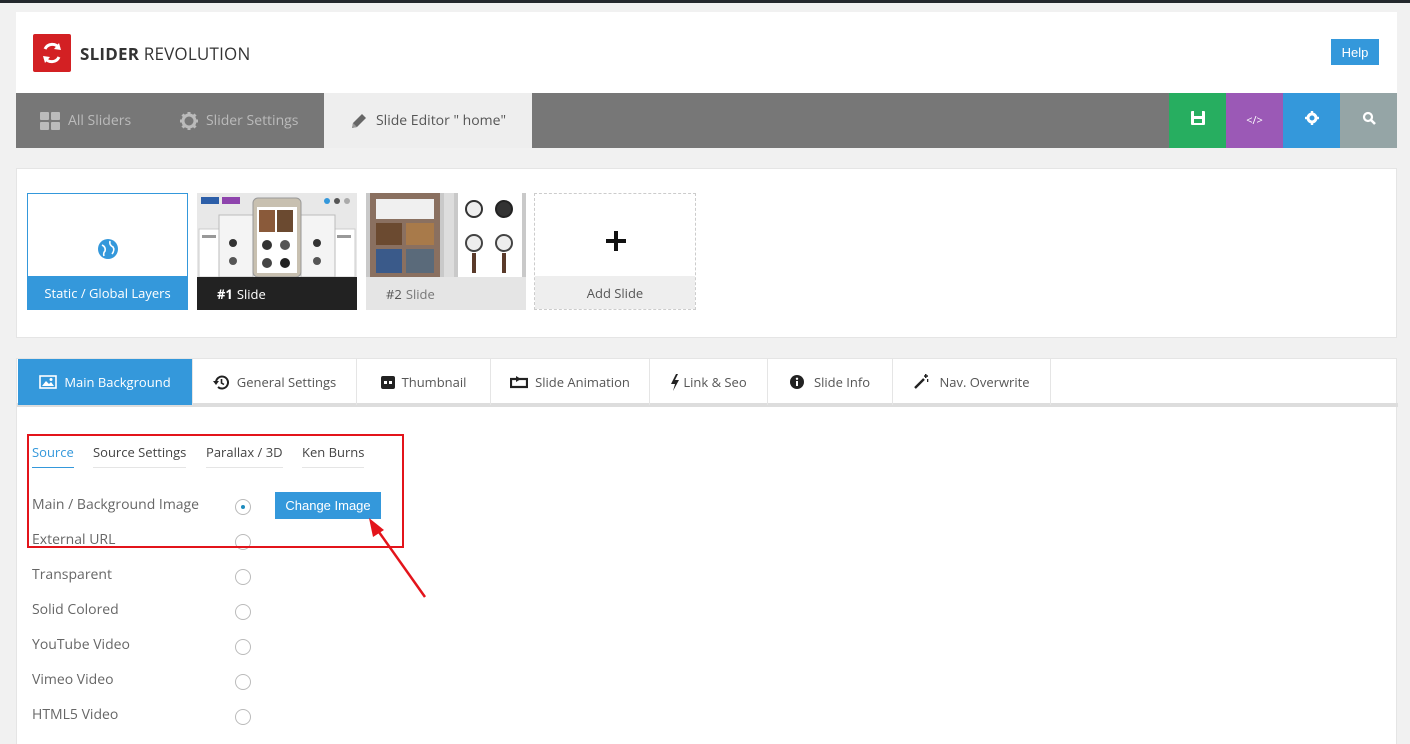 Image resolution: width=1410 pixels, height=744 pixels. Describe the element at coordinates (243, 612) in the screenshot. I see `radio-solid-colored` at that location.